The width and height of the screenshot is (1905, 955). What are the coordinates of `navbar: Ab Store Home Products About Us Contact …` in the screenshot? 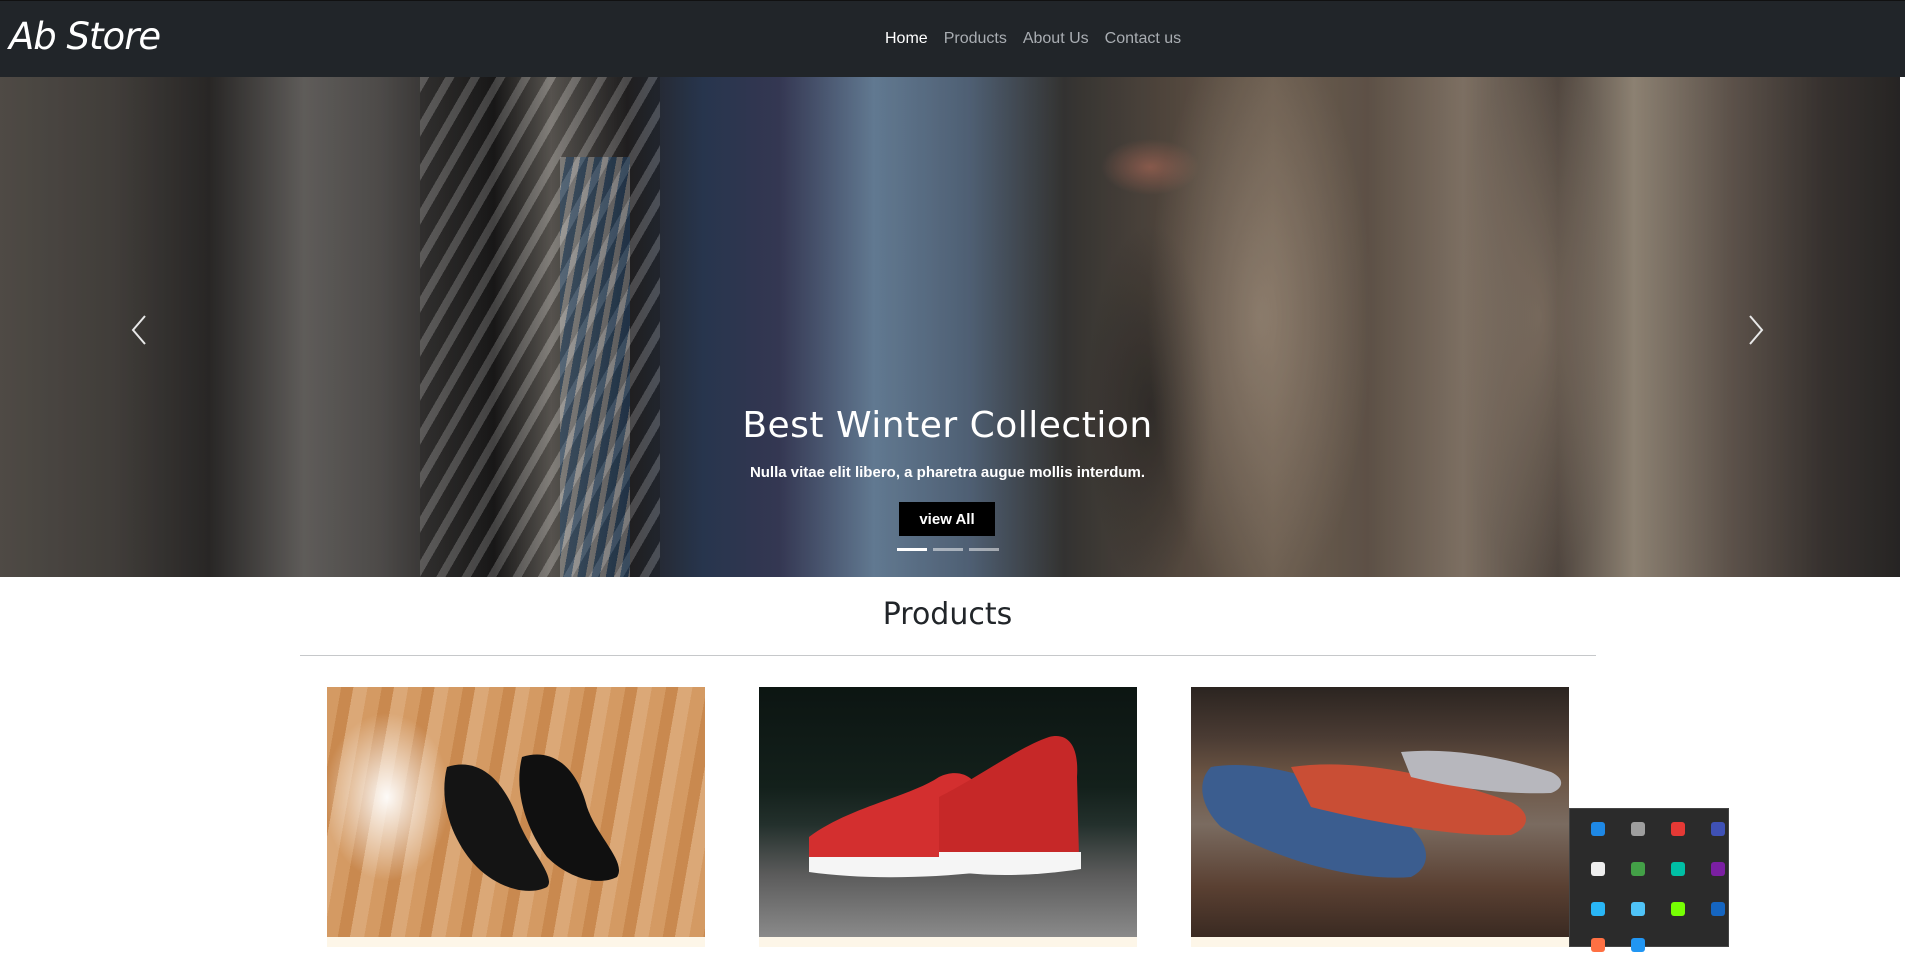 It's located at (952, 38).